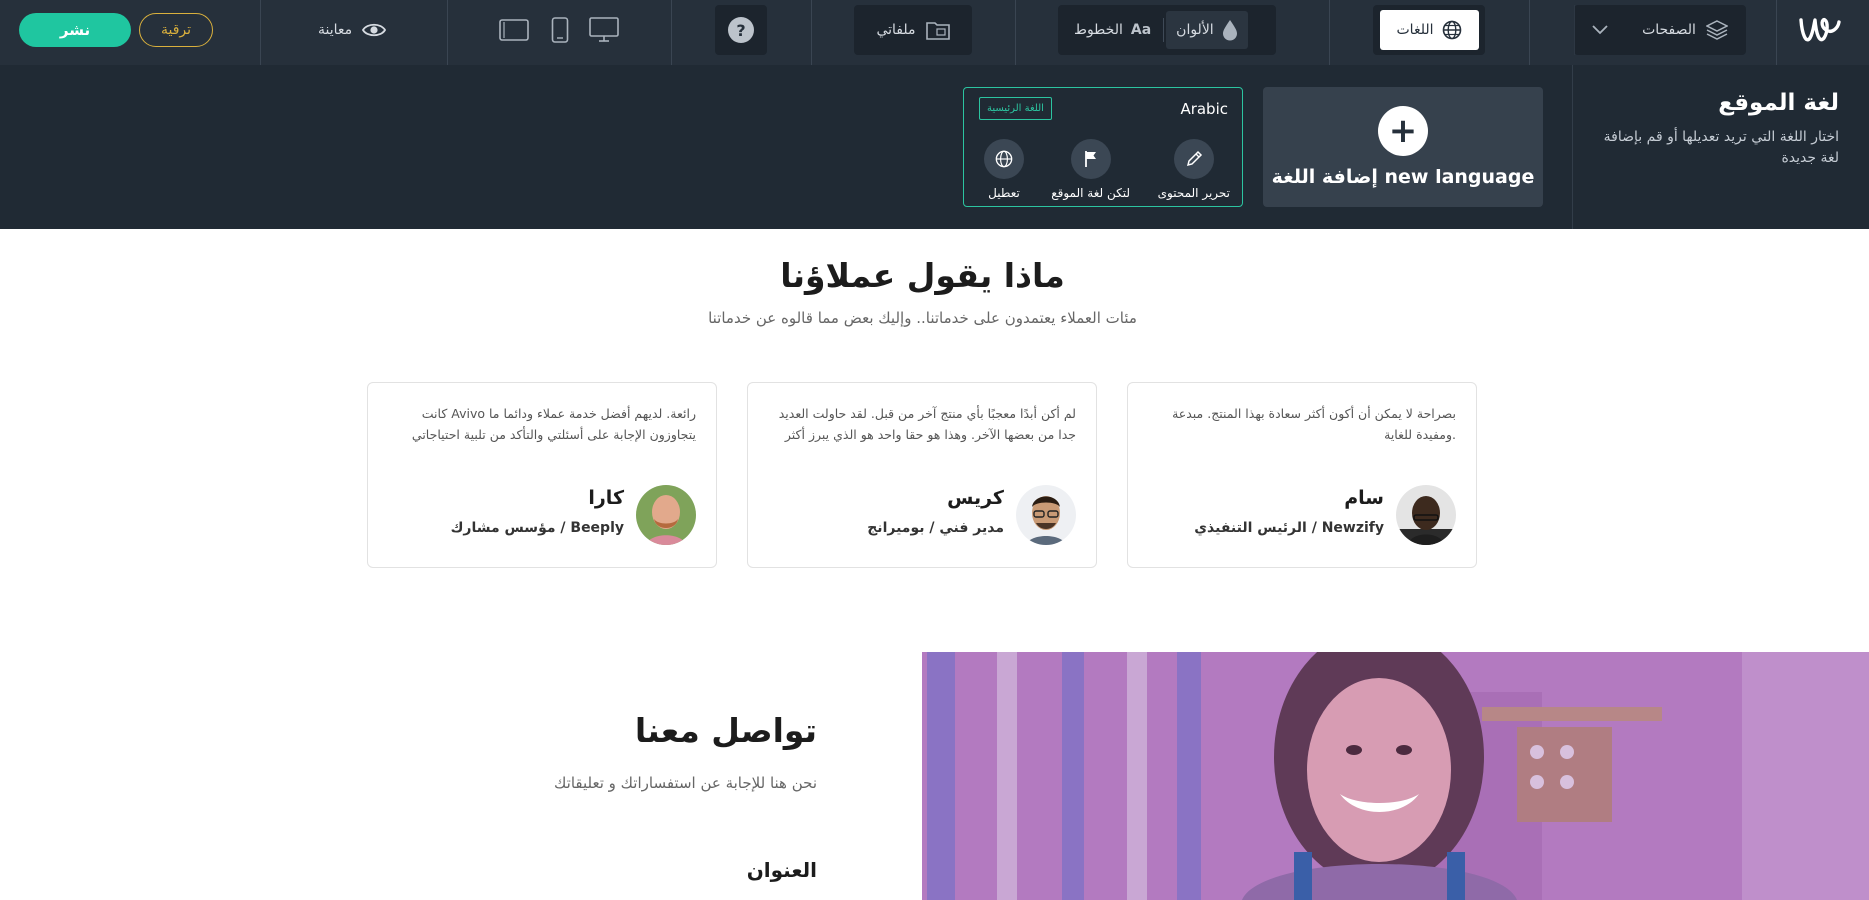 This screenshot has height=900, width=1869. Describe the element at coordinates (1193, 193) in the screenshot. I see `edit-content-label: تحرير المحتوى` at that location.